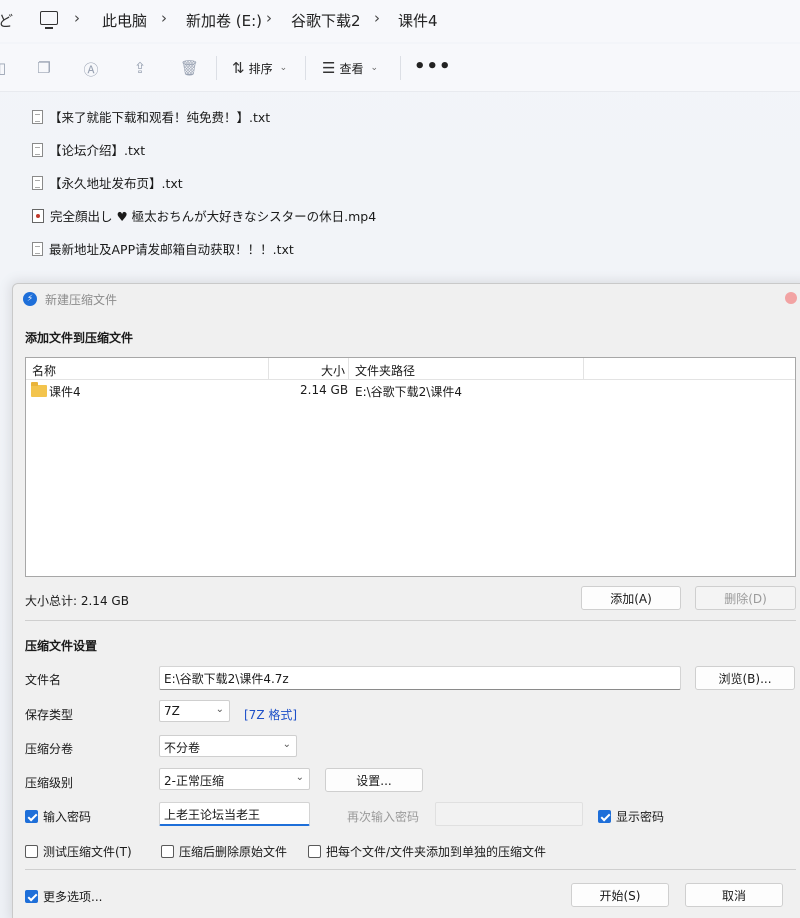 The image size is (800, 918). I want to click on list-item: 【论坛介绍】.txt, so click(204, 149).